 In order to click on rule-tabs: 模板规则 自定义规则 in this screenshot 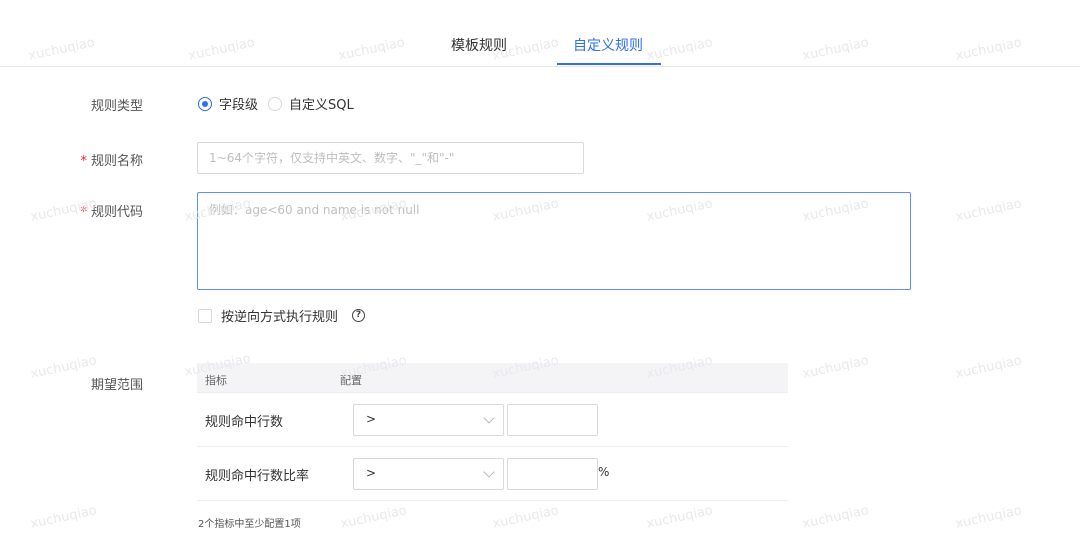, I will do `click(540, 33)`.